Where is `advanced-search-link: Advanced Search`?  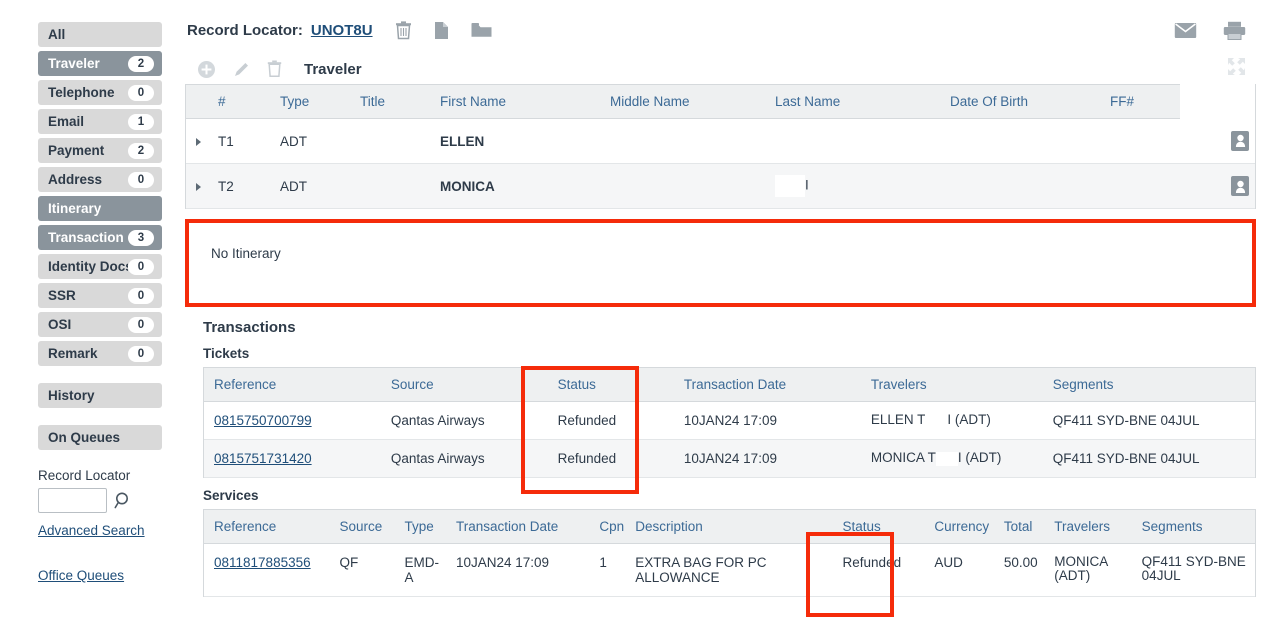 advanced-search-link: Advanced Search is located at coordinates (91, 530).